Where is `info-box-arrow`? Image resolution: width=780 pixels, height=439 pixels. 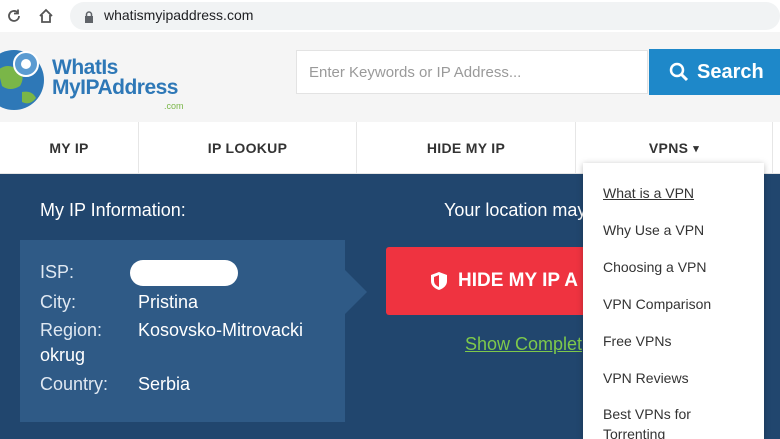
info-box-arrow is located at coordinates (356, 292).